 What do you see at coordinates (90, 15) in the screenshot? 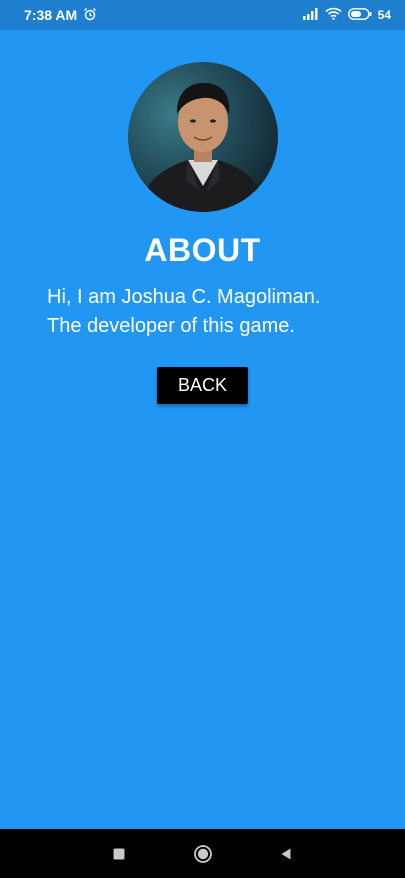
I see `alarm-icon` at bounding box center [90, 15].